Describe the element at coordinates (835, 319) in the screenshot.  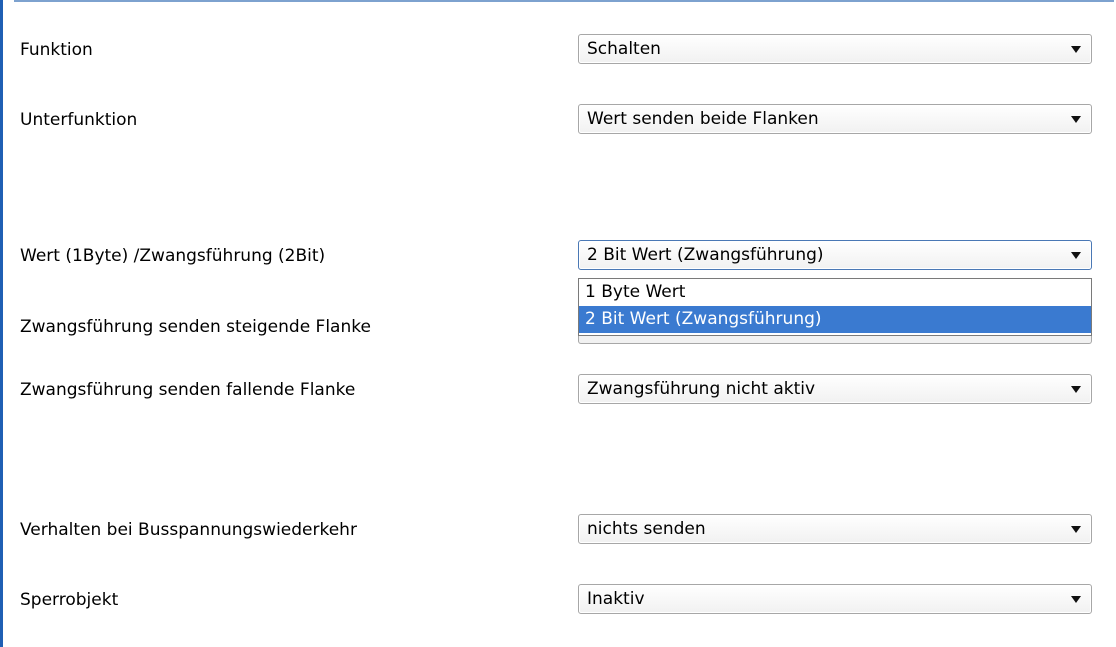
I see `dropdown-option-2-bit-wert: 2 Bit Wert (Zwangsführung)` at that location.